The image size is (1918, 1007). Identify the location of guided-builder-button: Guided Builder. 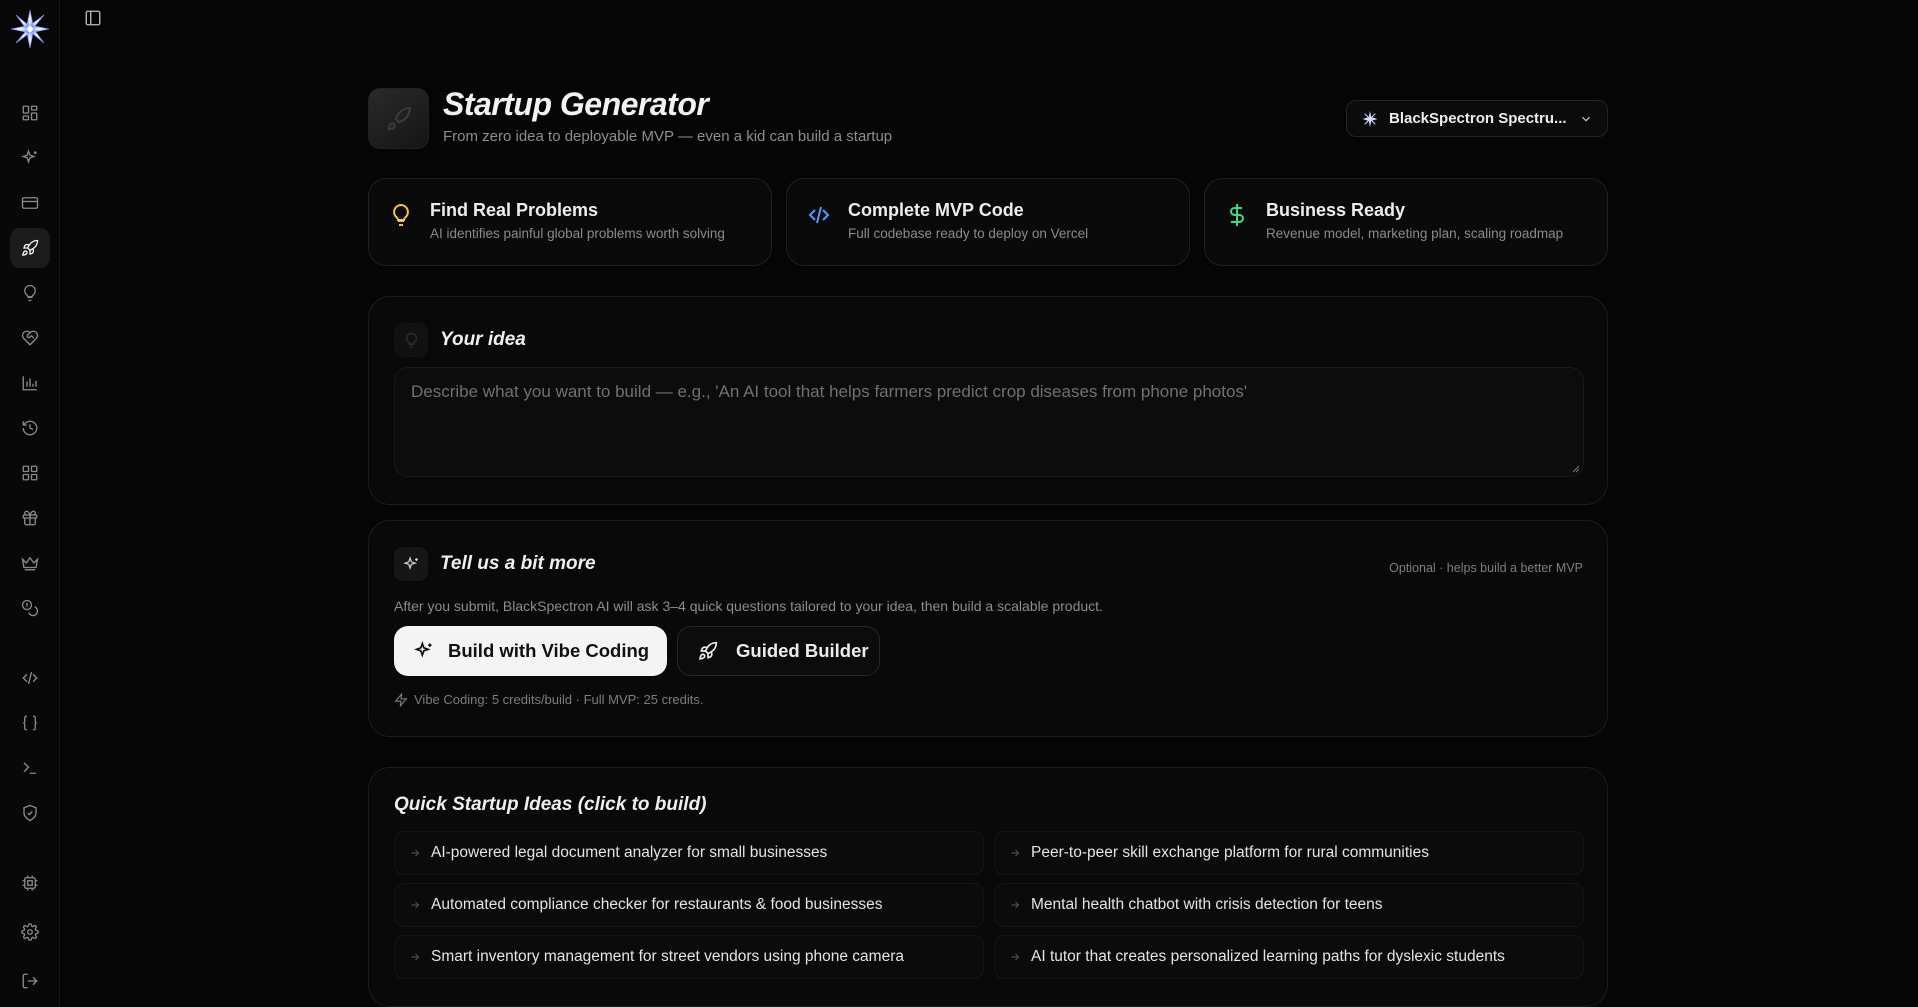
(778, 651).